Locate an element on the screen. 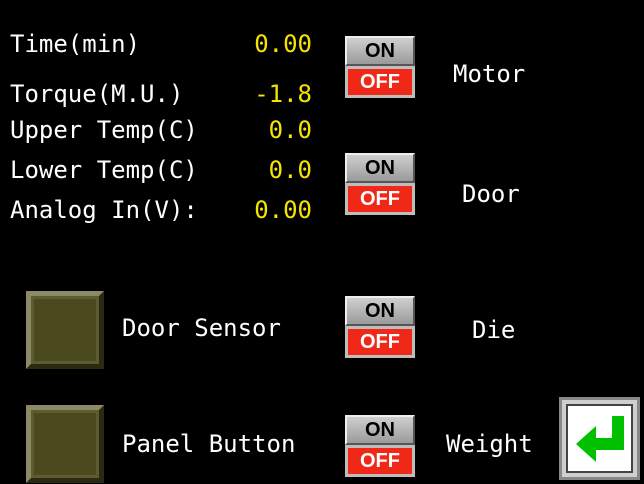  die-on-button: ON is located at coordinates (380, 311).